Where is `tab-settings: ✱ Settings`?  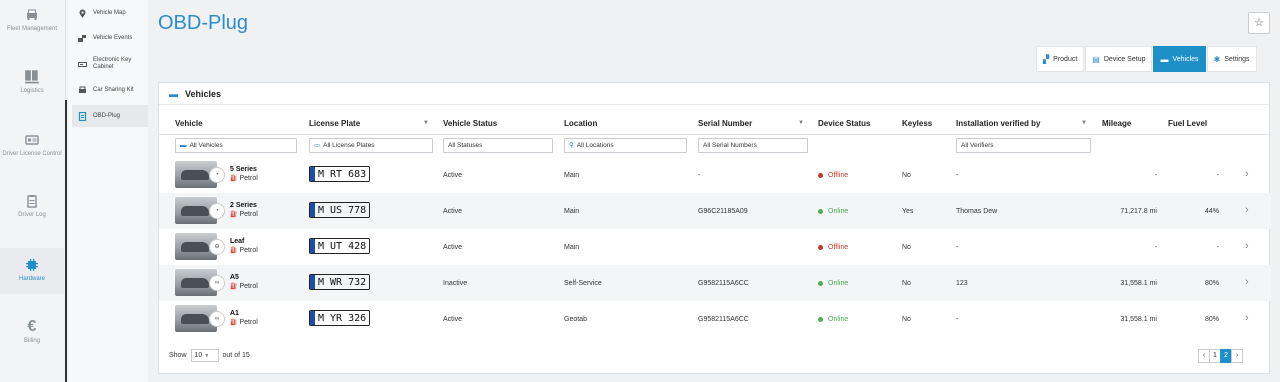 tab-settings: ✱ Settings is located at coordinates (1231, 59).